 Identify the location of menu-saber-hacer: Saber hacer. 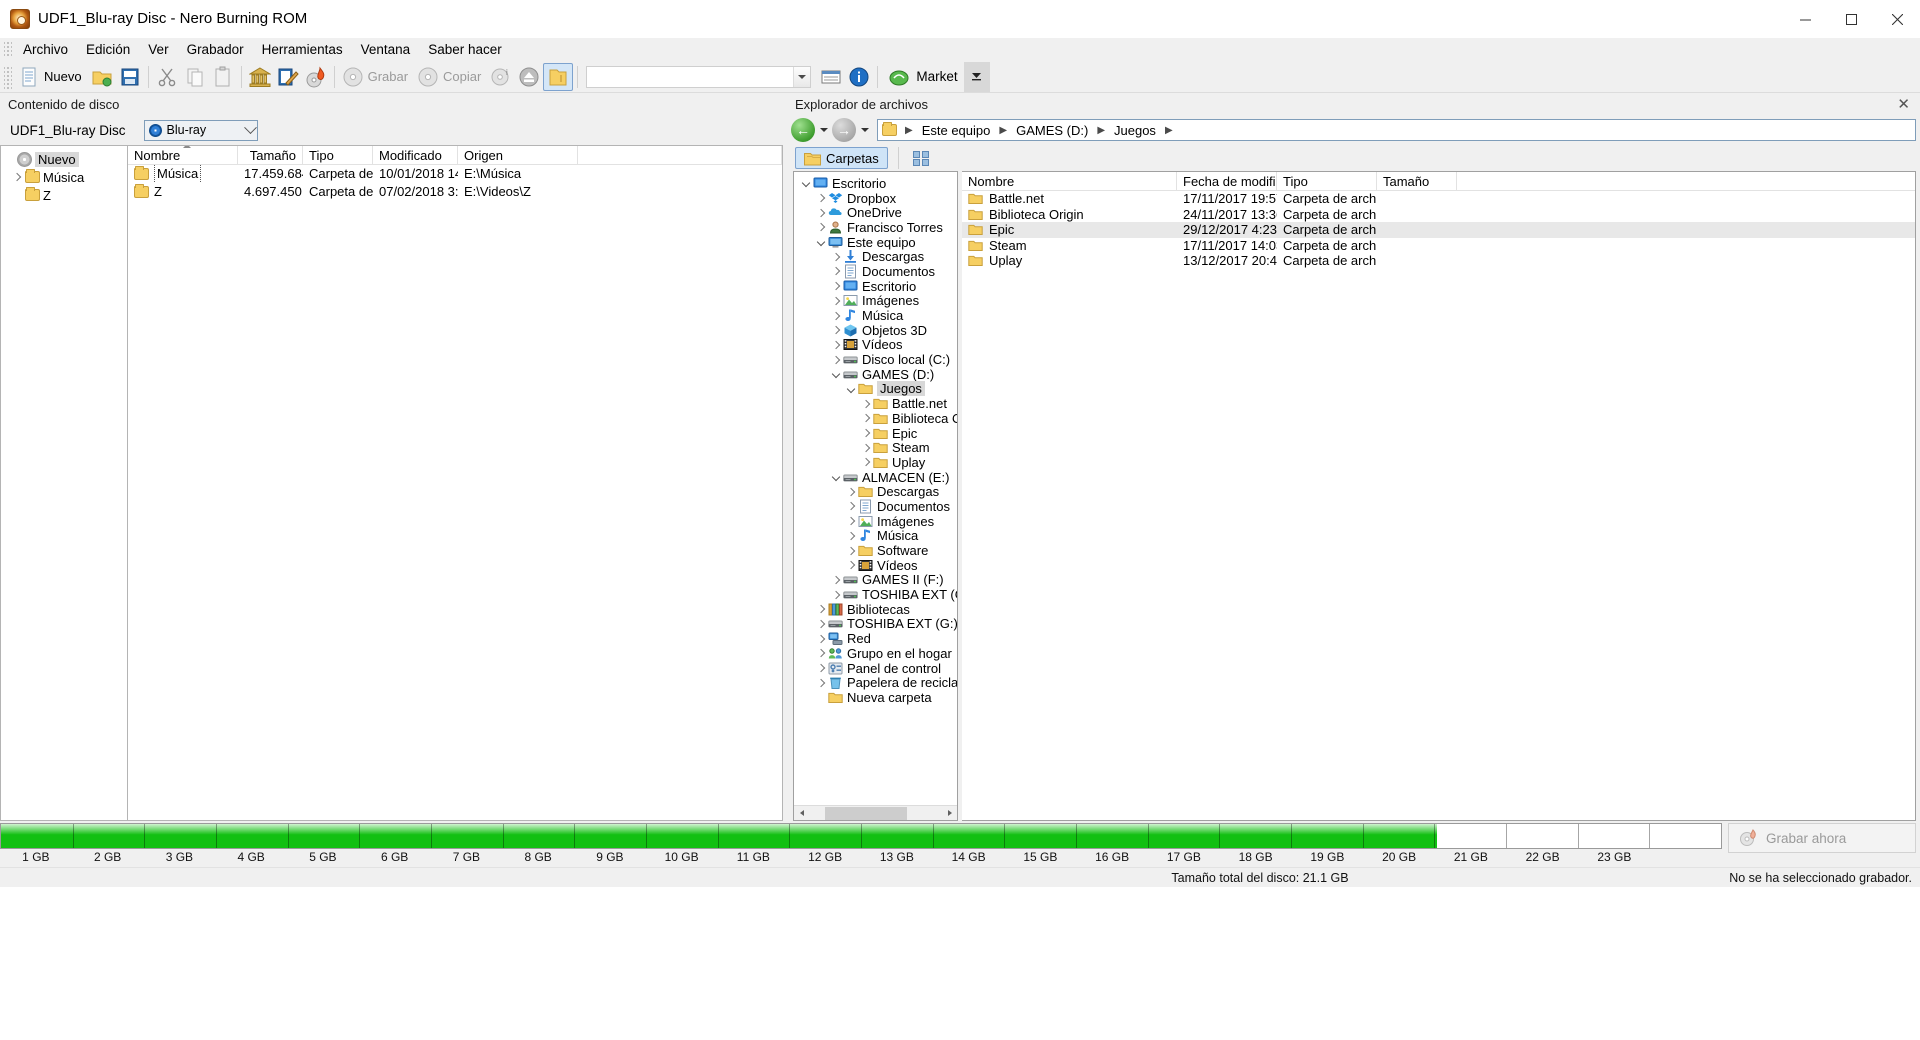
(465, 49).